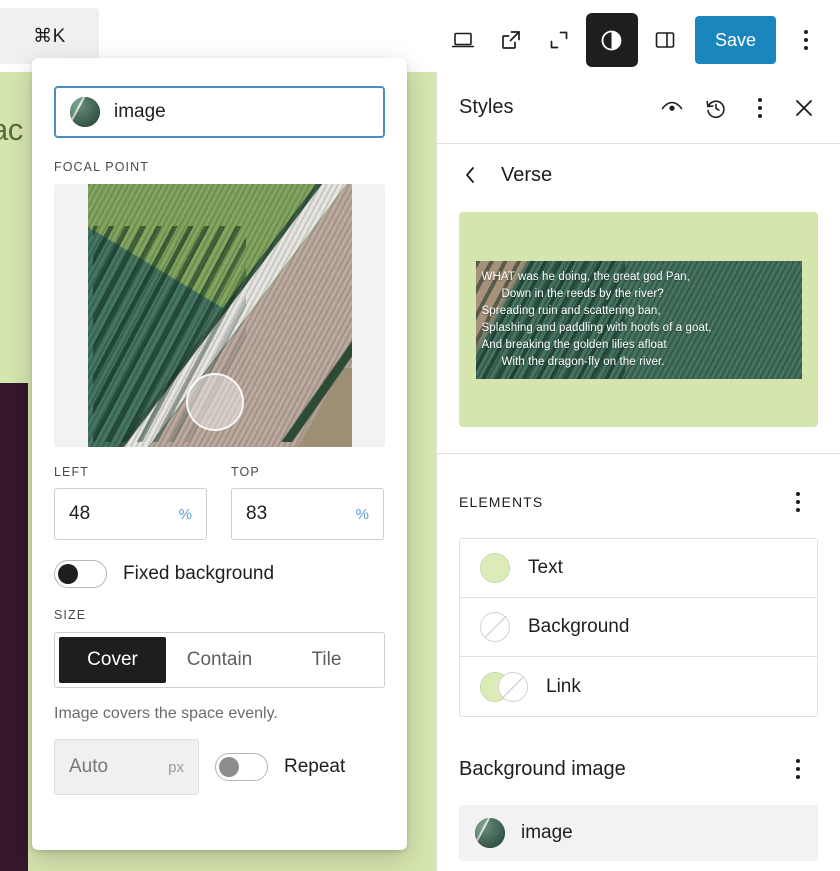 The width and height of the screenshot is (840, 871). I want to click on element-item-background: Background, so click(638, 627).